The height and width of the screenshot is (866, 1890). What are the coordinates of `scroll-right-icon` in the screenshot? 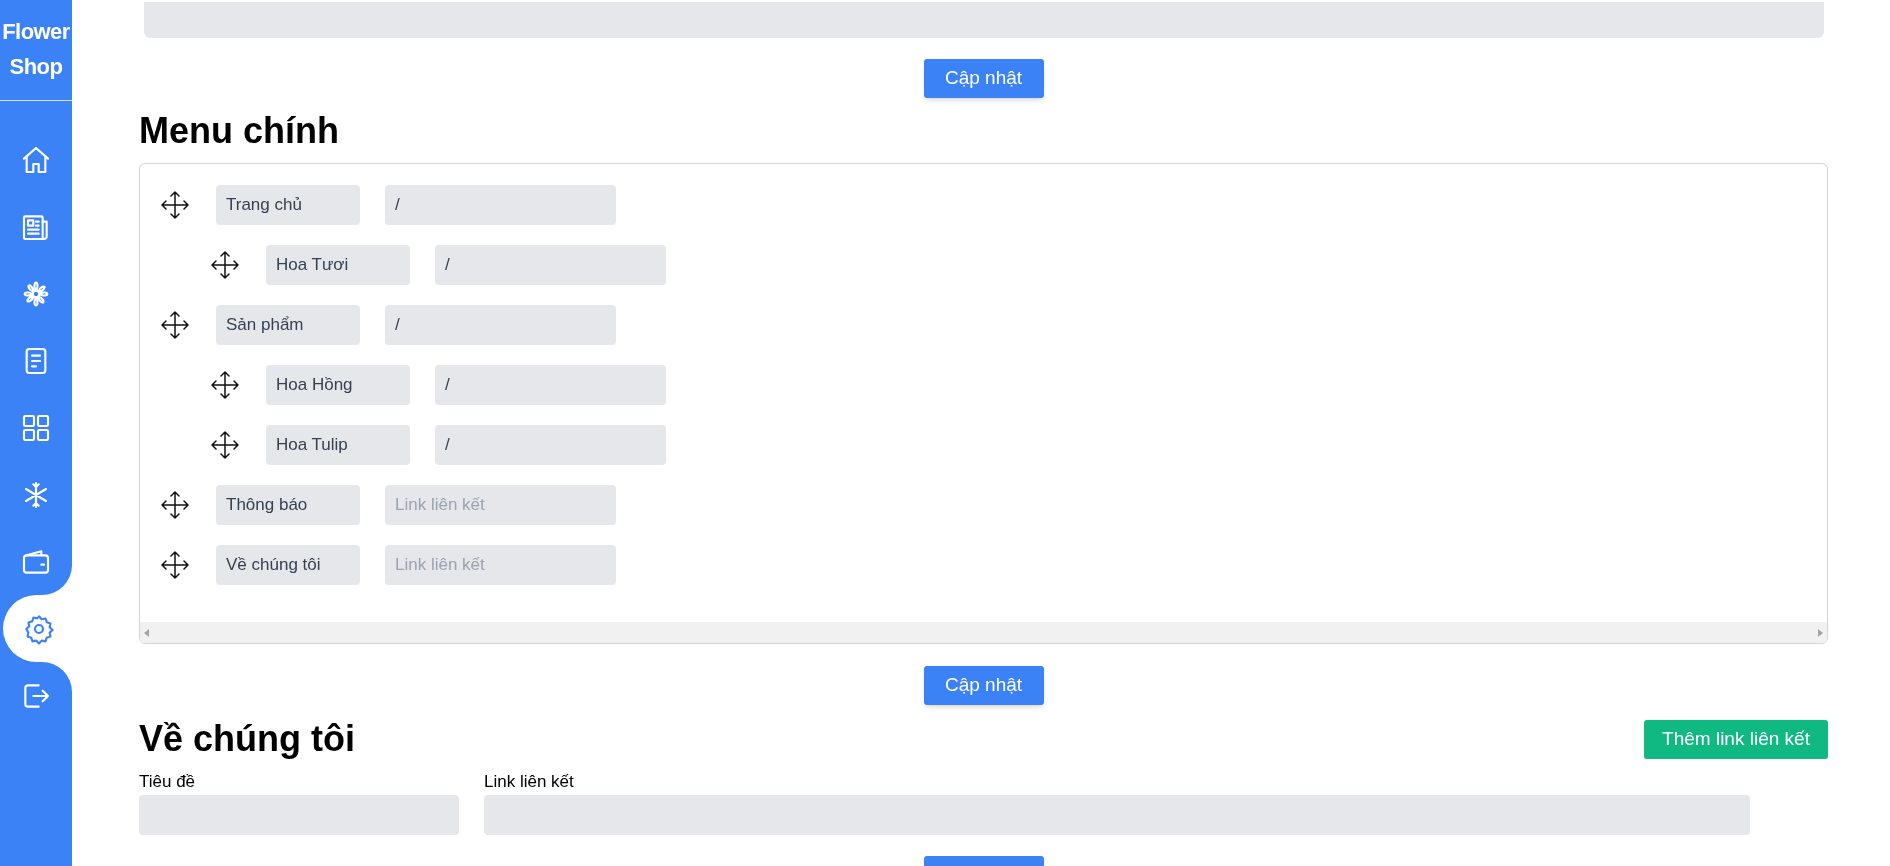 It's located at (1820, 632).